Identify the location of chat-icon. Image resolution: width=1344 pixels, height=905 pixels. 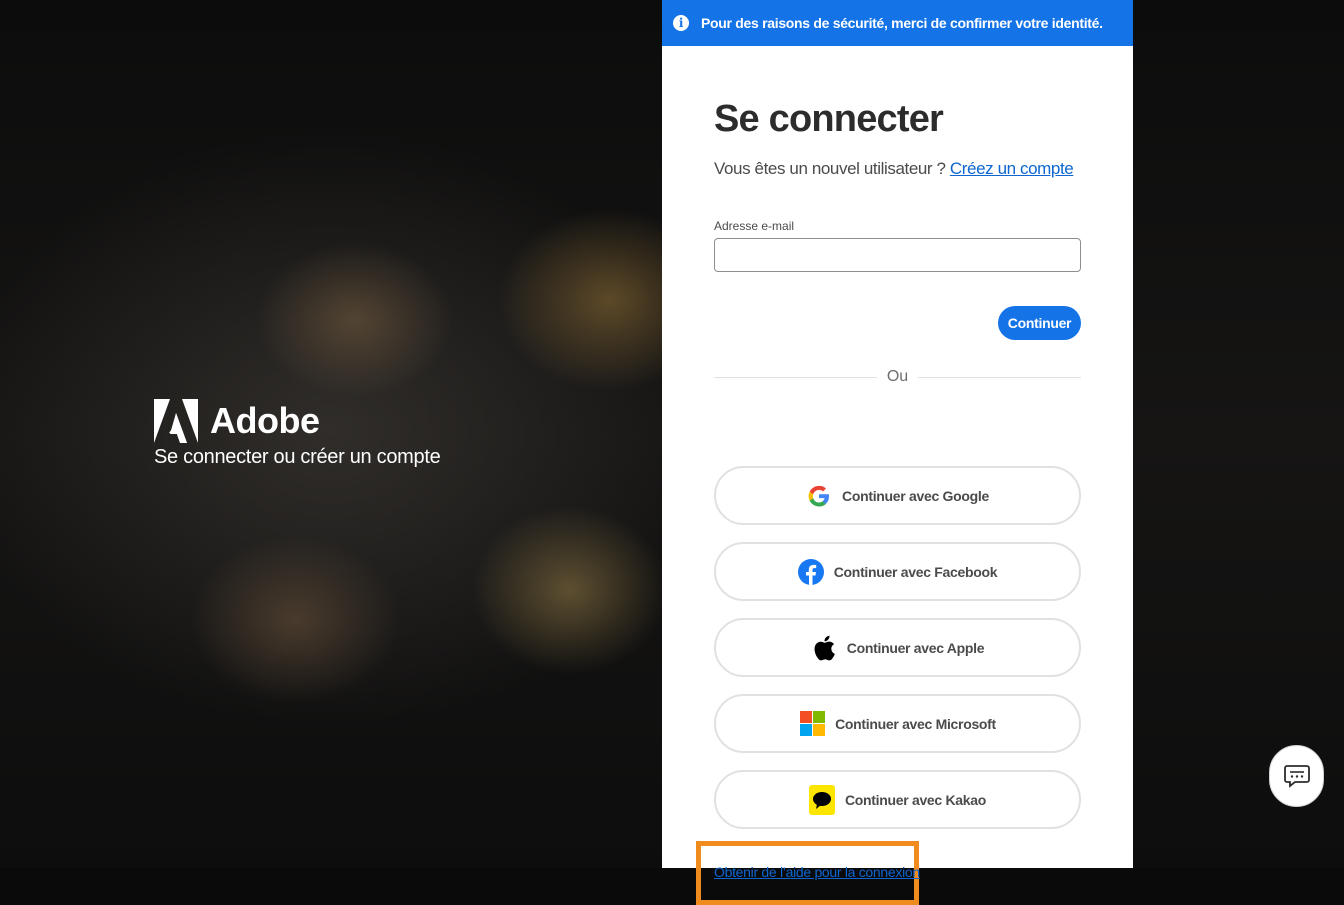
(1296, 776).